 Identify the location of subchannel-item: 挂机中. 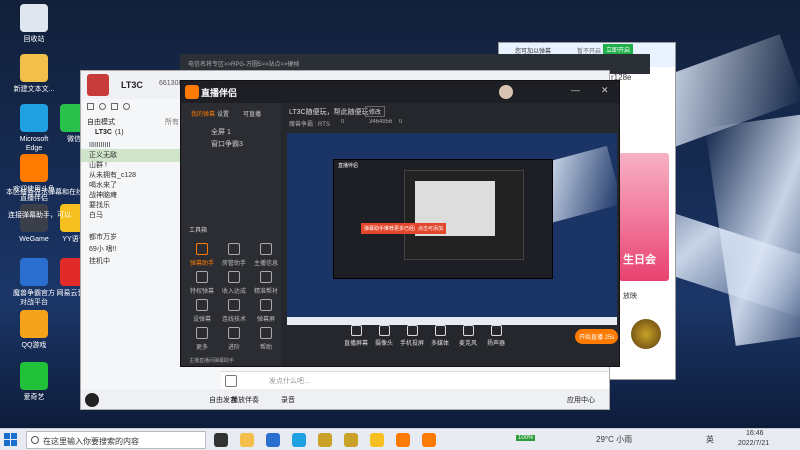
(131, 261).